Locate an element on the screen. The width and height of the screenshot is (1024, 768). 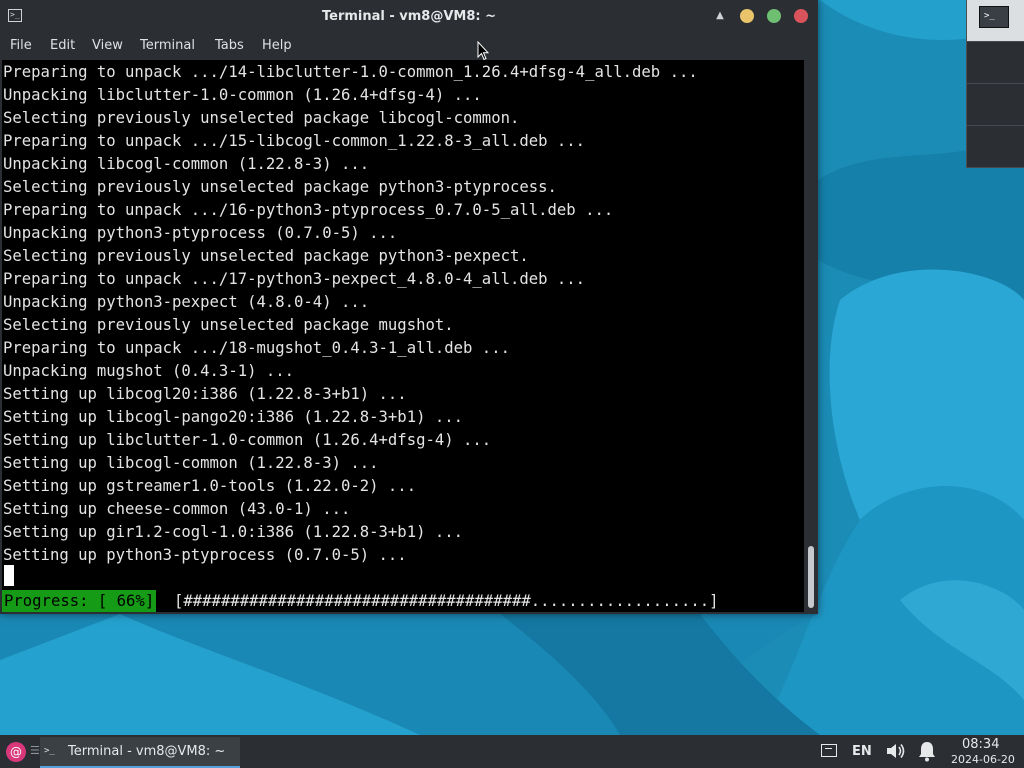
menu-edit: Edit is located at coordinates (62, 46).